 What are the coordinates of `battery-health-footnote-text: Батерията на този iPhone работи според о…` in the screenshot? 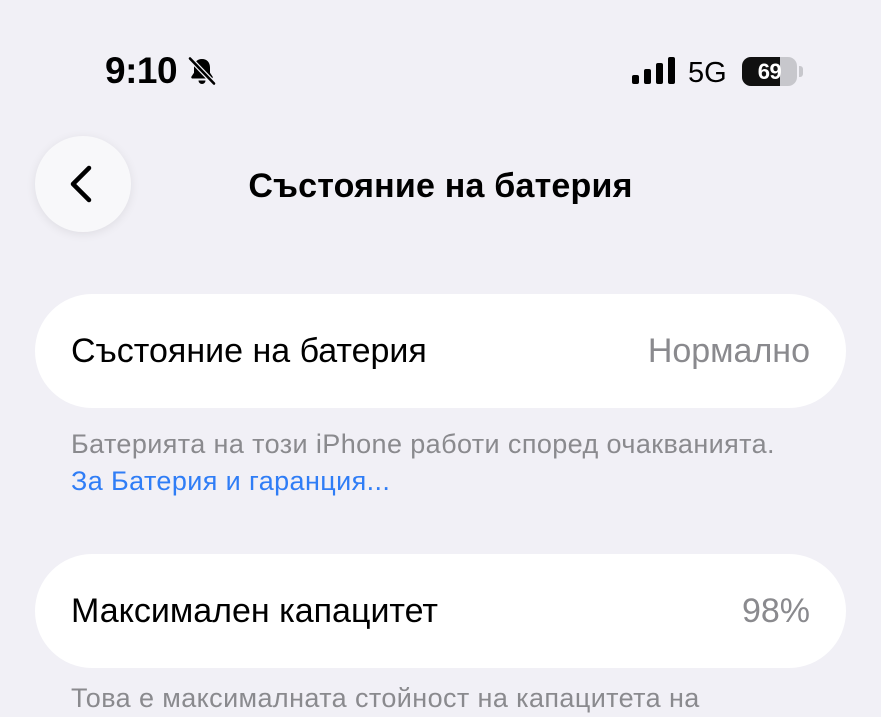 It's located at (423, 444).